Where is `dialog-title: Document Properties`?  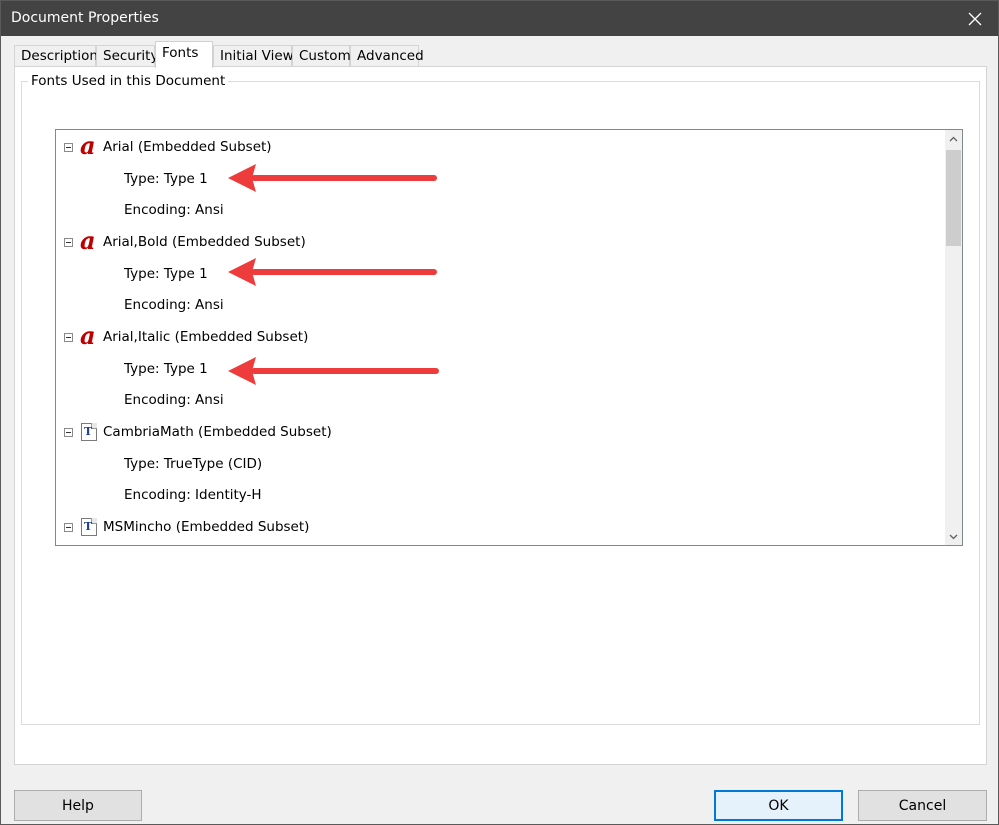 dialog-title: Document Properties is located at coordinates (85, 18).